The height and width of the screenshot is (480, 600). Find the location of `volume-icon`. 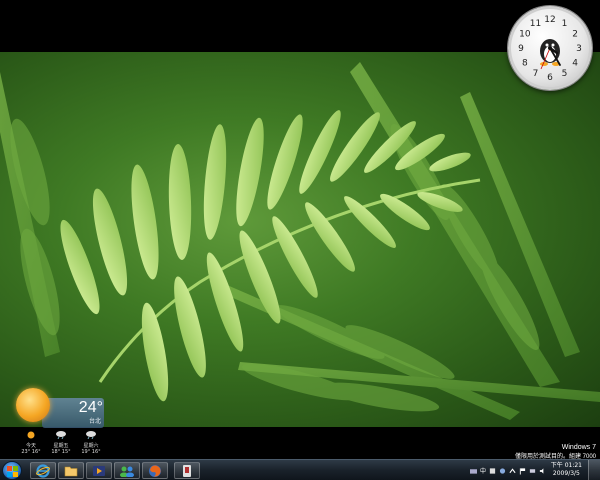

volume-icon is located at coordinates (542, 471).